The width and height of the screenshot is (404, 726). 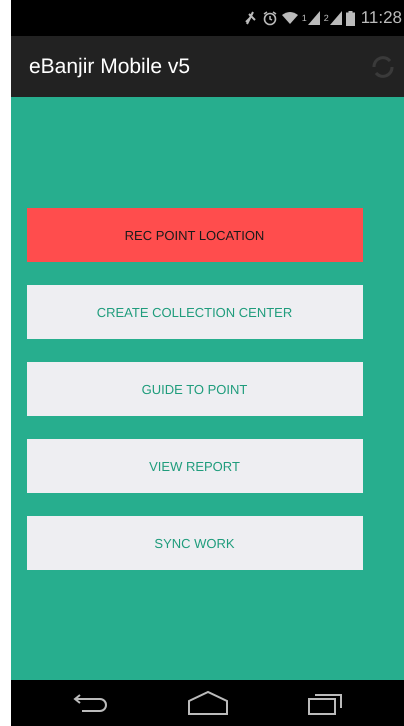 What do you see at coordinates (290, 18) in the screenshot?
I see `wifi-icon` at bounding box center [290, 18].